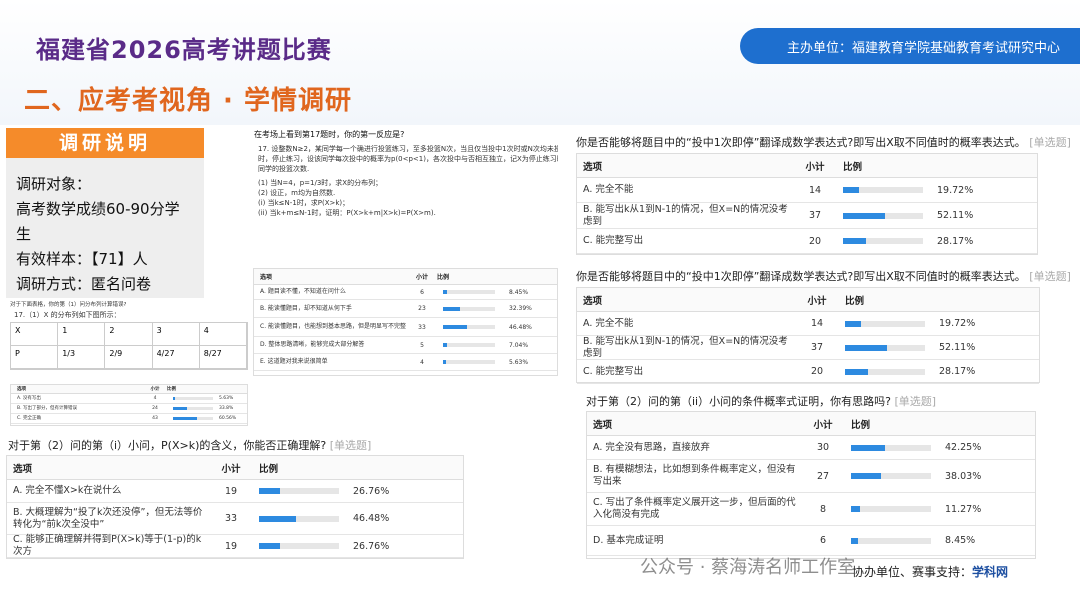 The height and width of the screenshot is (608, 1080). What do you see at coordinates (35, 357) in the screenshot?
I see `dist-value-cell: P` at bounding box center [35, 357].